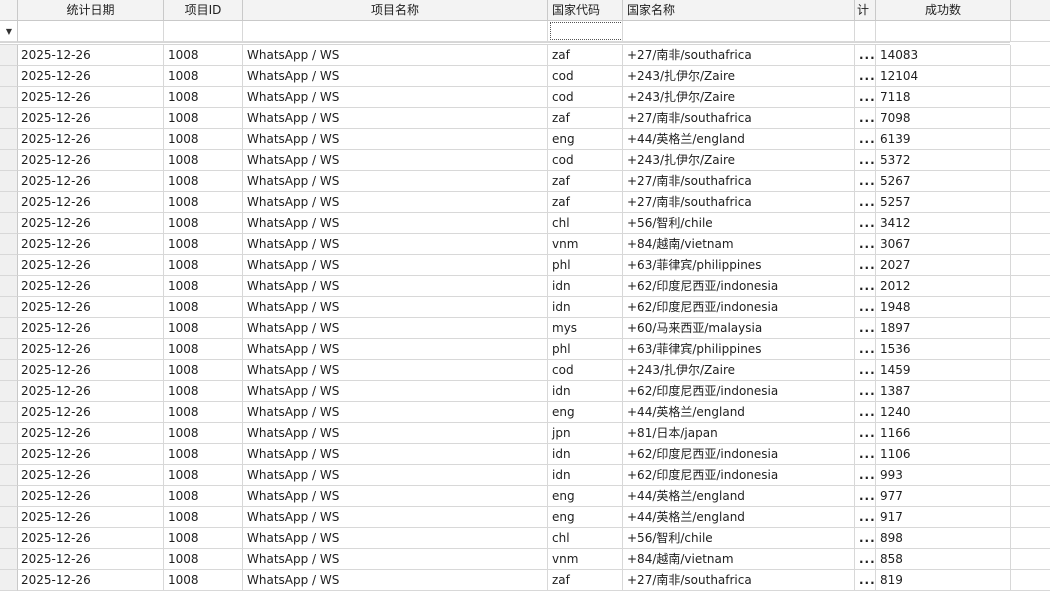  What do you see at coordinates (585, 349) in the screenshot?
I see `cell-country-code: phl` at bounding box center [585, 349].